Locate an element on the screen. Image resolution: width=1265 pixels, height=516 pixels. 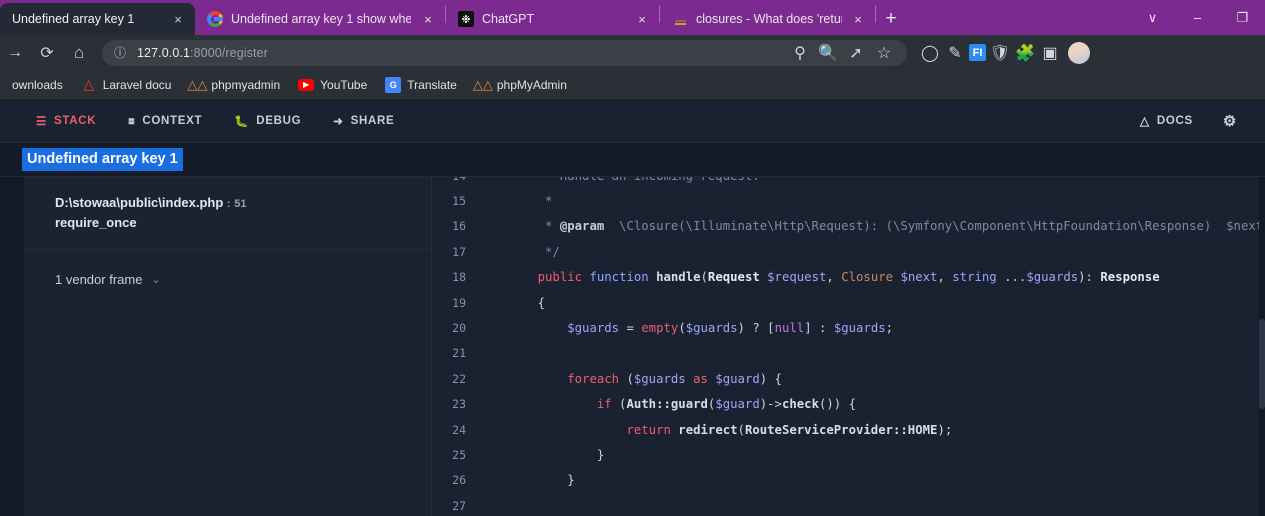
home-icon: ⌂ is located at coordinates (79, 53).